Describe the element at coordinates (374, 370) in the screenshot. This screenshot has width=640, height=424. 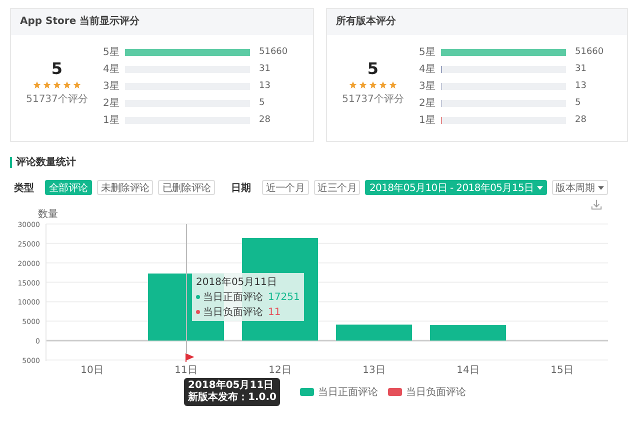
I see `x-tick-label: 13日` at that location.